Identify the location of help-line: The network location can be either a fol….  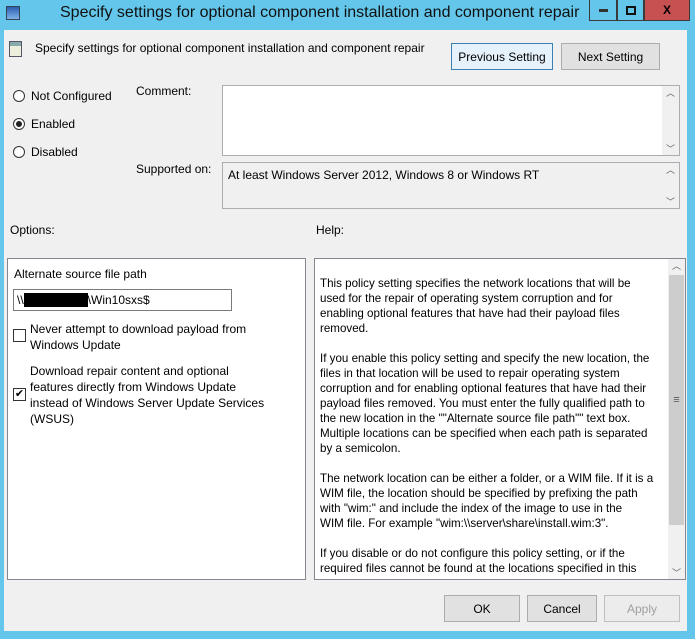
(487, 478).